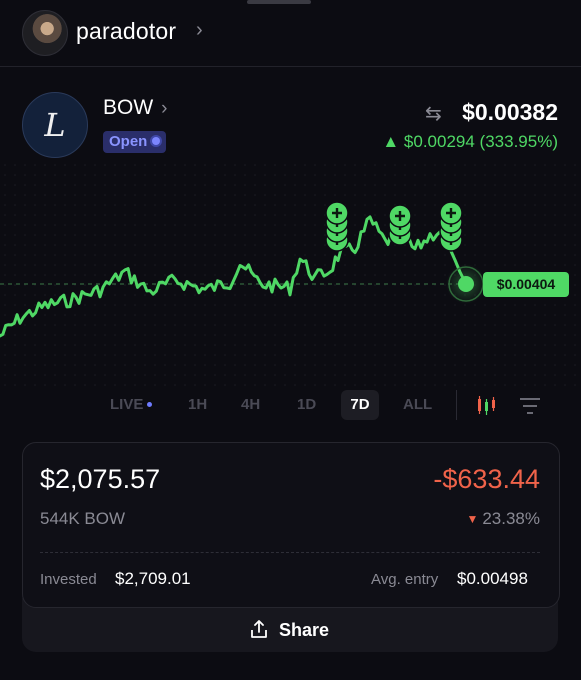 Image resolution: width=581 pixels, height=680 pixels. I want to click on divider, so click(456, 405).